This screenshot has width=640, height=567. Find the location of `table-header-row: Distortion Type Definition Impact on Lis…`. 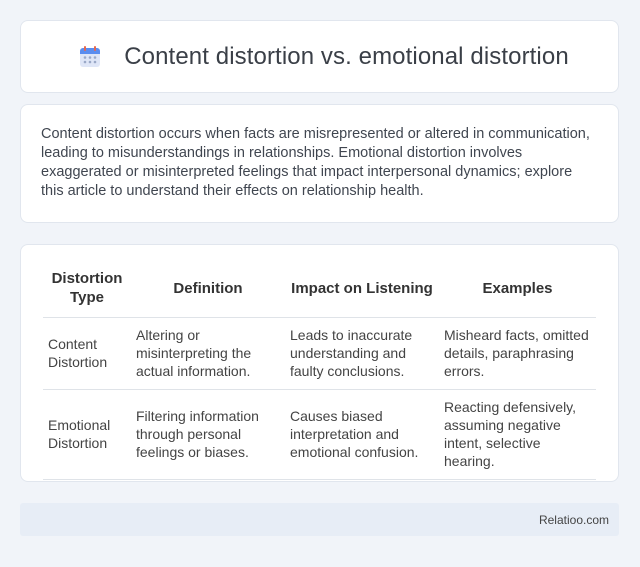

table-header-row: Distortion Type Definition Impact on Lis… is located at coordinates (319, 291).